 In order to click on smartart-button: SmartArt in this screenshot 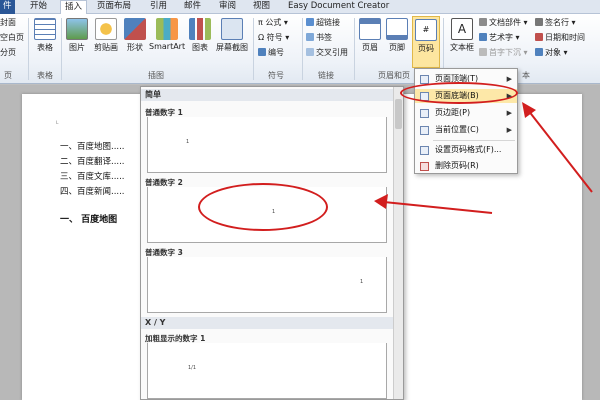, I will do `click(167, 34)`.